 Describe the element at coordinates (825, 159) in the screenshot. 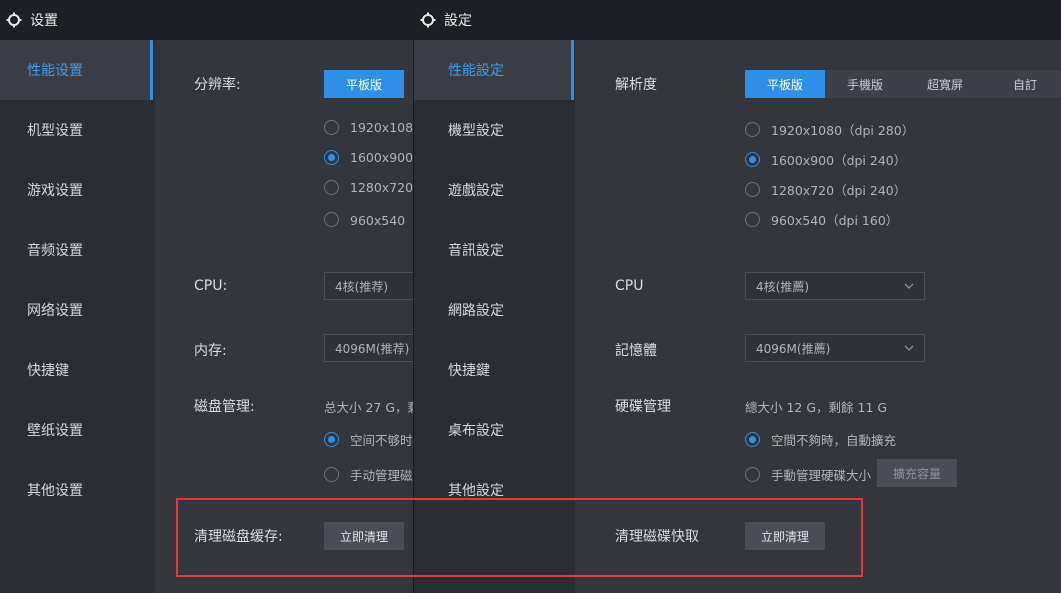

I see `resolution-option-1600: 1600x900（dpi 240）` at that location.